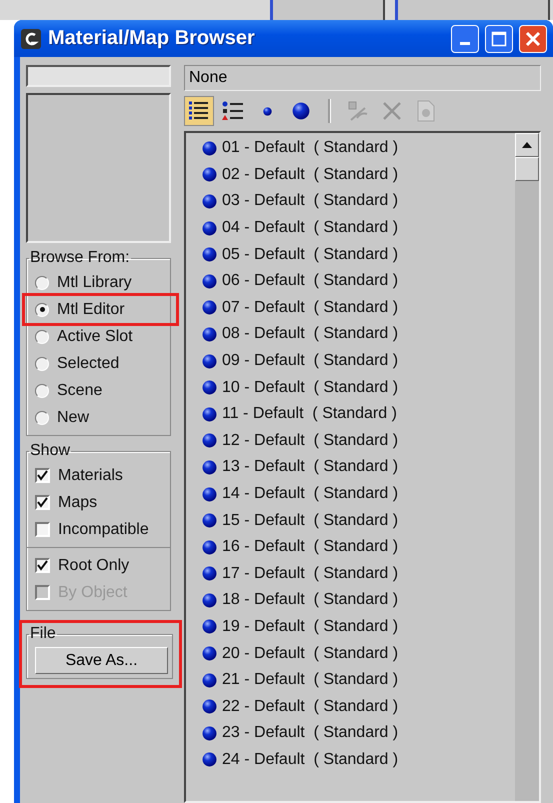 The image size is (553, 803). I want to click on maximize-icon, so click(499, 38).